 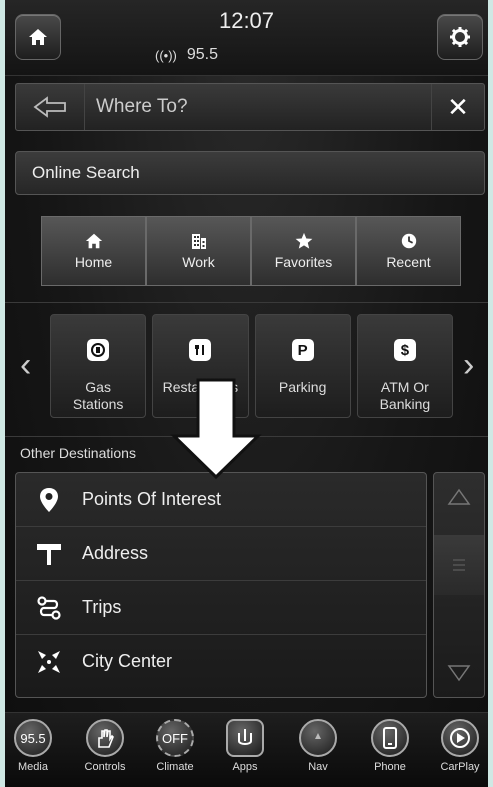 What do you see at coordinates (468, 365) in the screenshot?
I see `categories-next-button: ›` at bounding box center [468, 365].